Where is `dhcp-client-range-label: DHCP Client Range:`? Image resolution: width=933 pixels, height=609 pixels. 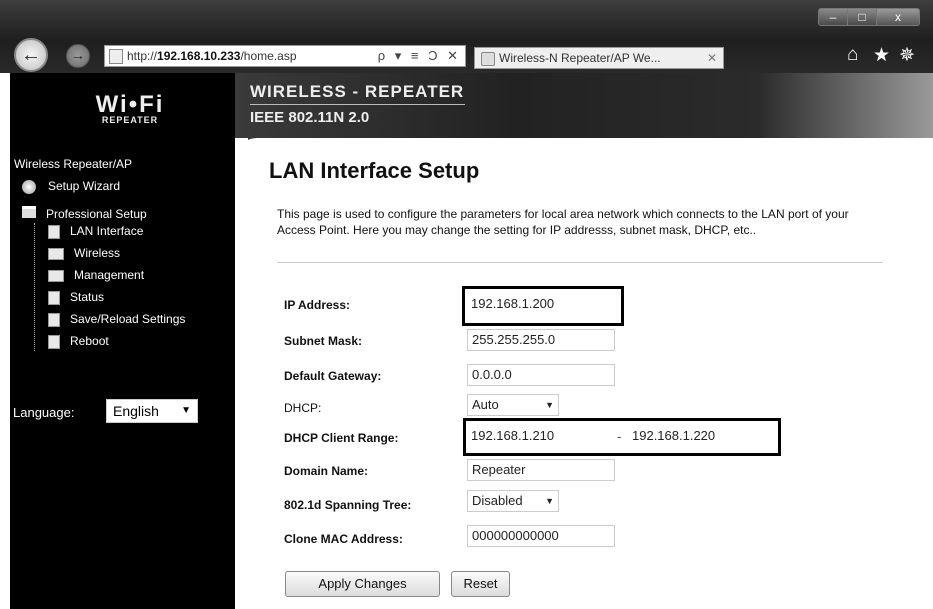 dhcp-client-range-label: DHCP Client Range: is located at coordinates (341, 438).